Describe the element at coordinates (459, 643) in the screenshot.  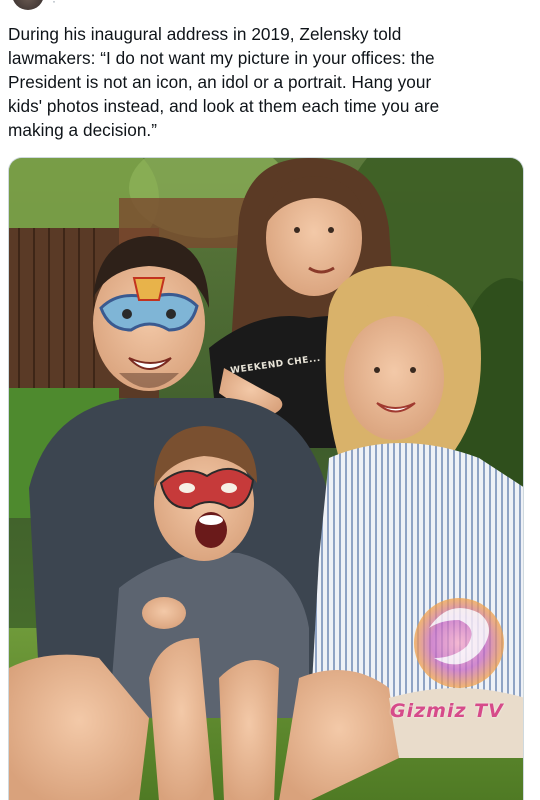
I see `watermark-logo-icon` at that location.